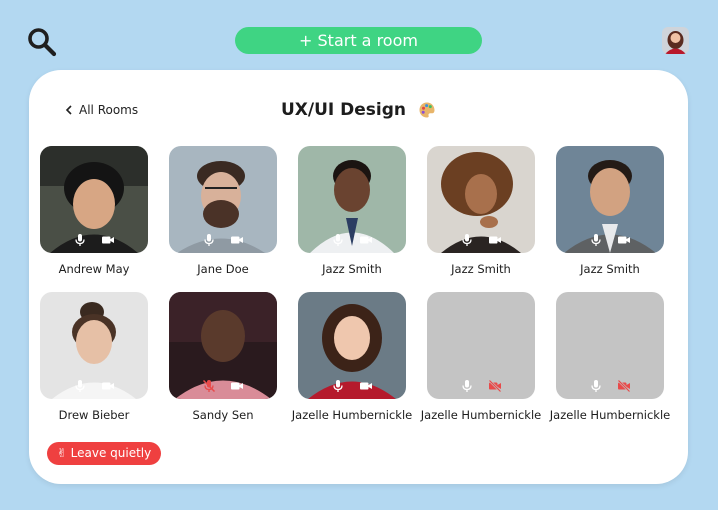 This screenshot has width=718, height=510. Describe the element at coordinates (223, 415) in the screenshot. I see `participant-name: Sandy Sen` at that location.